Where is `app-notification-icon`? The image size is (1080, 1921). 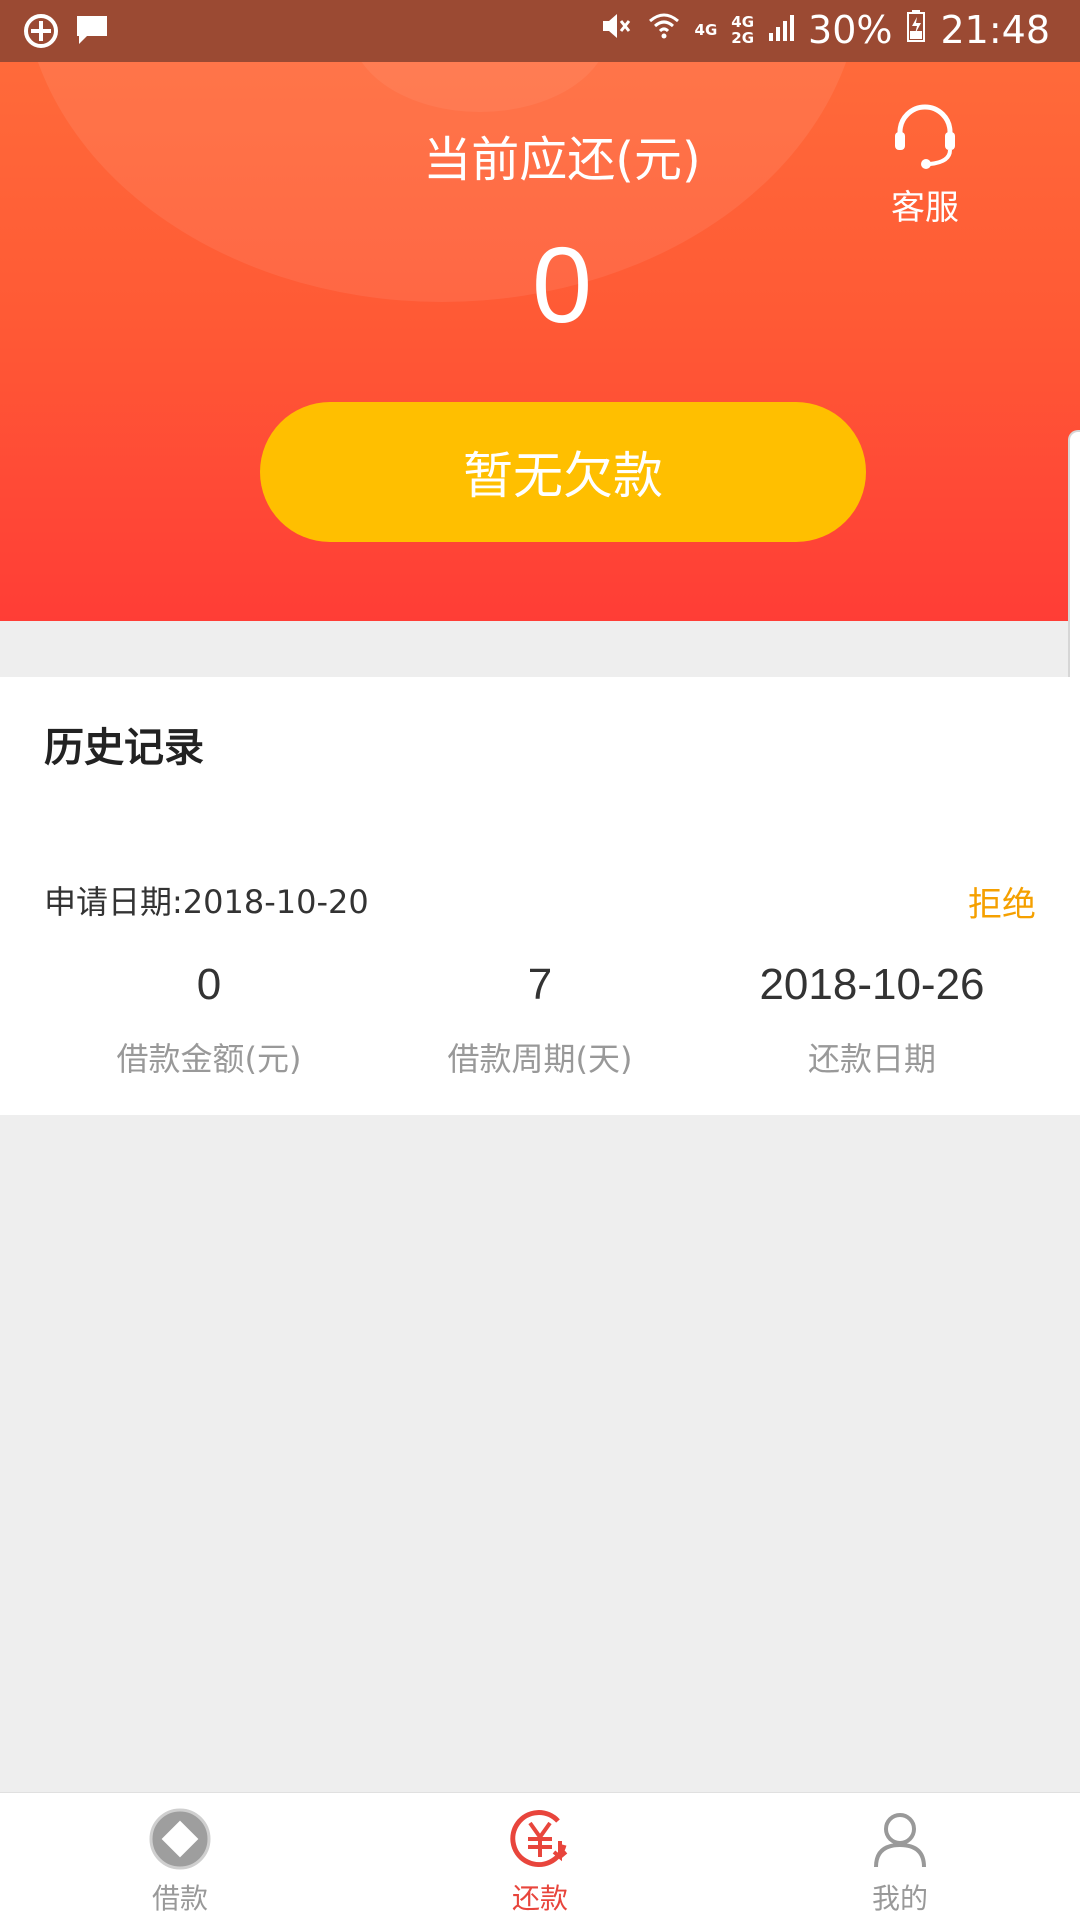 app-notification-icon is located at coordinates (41, 33).